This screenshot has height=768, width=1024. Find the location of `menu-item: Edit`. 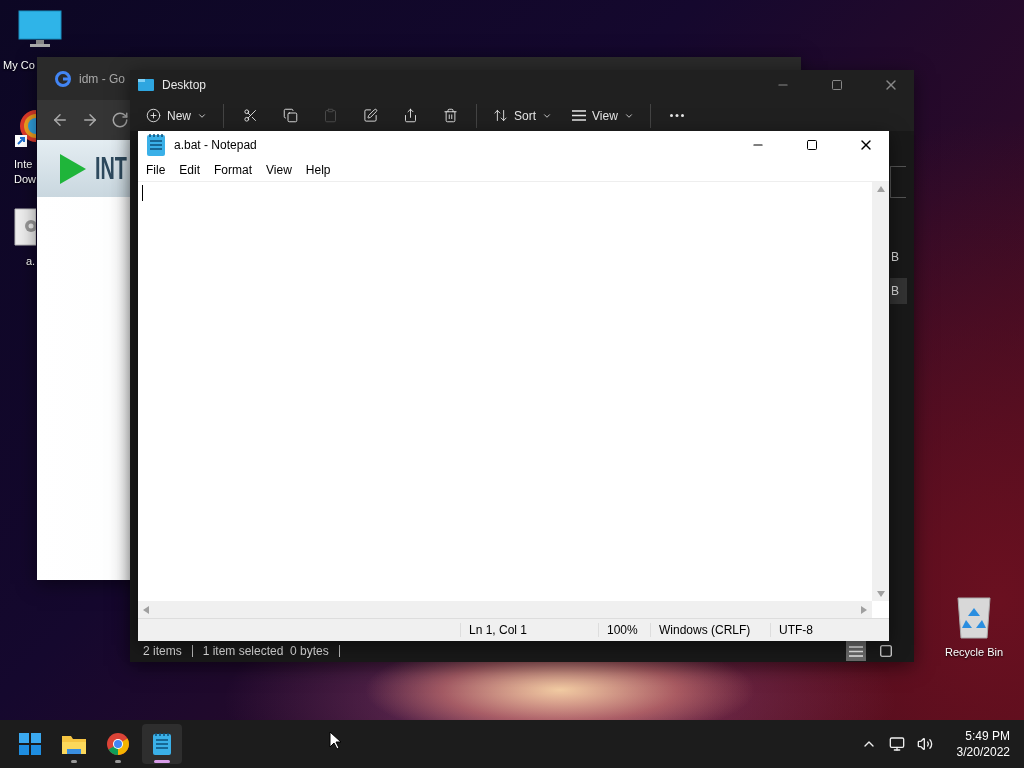

menu-item: Edit is located at coordinates (190, 170).